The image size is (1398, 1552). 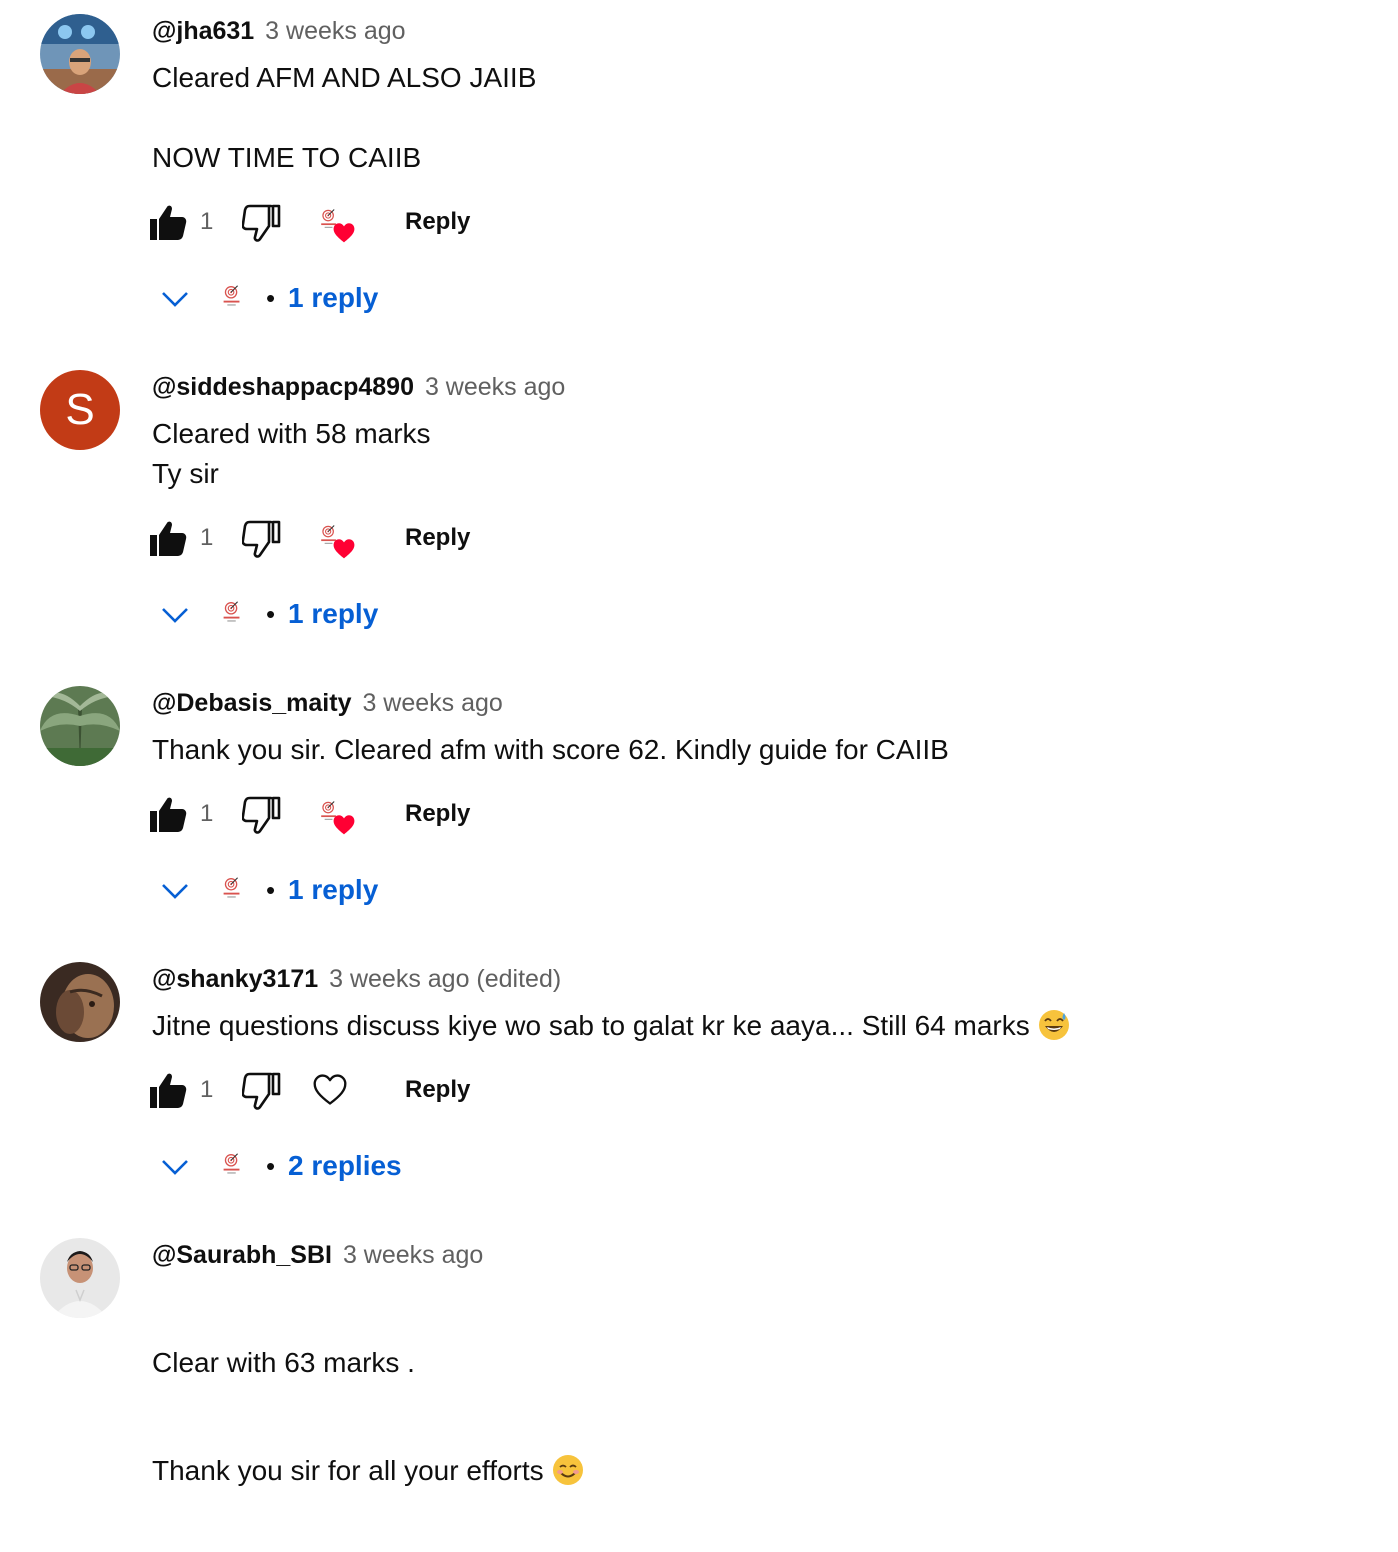 What do you see at coordinates (283, 387) in the screenshot?
I see `author-name: @siddeshappacp4890` at bounding box center [283, 387].